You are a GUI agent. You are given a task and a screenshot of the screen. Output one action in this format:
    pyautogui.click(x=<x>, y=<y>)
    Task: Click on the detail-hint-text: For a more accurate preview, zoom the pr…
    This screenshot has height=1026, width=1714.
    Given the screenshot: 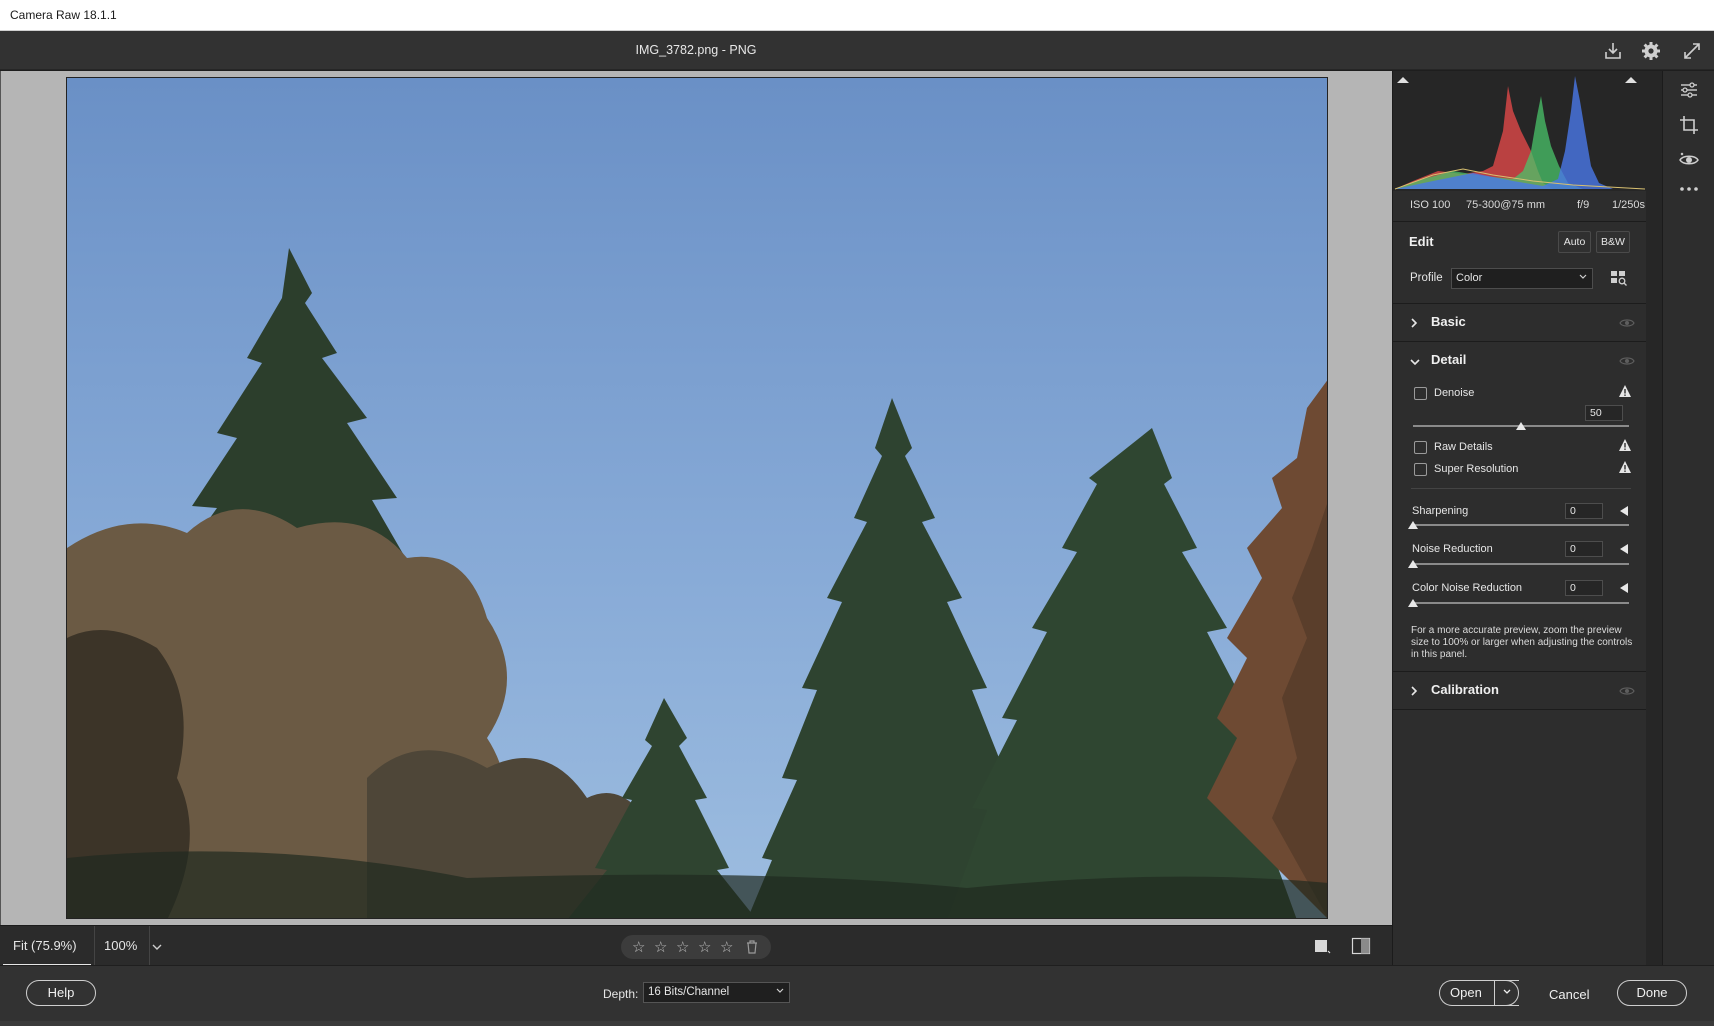 What is the action you would take?
    pyautogui.click(x=1522, y=642)
    